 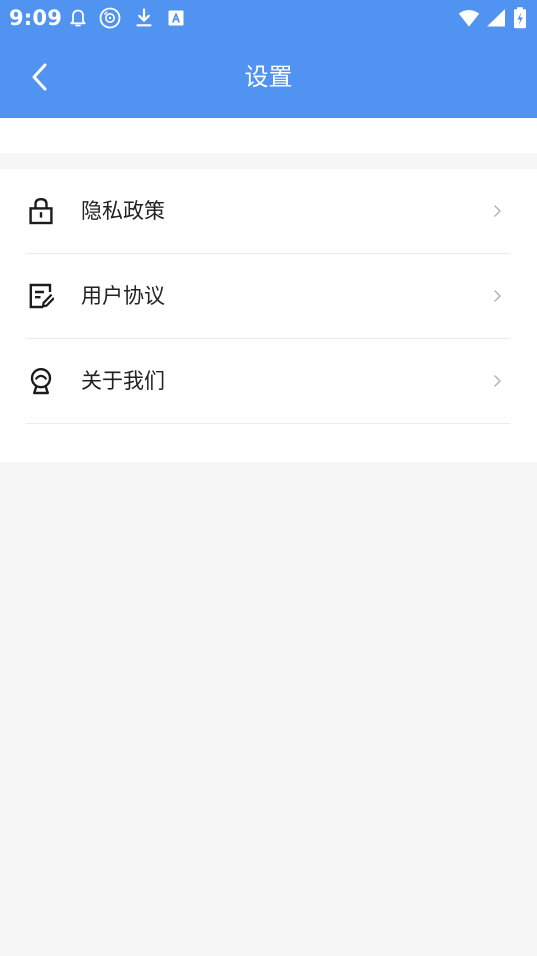 What do you see at coordinates (41, 381) in the screenshot?
I see `badge-icon` at bounding box center [41, 381].